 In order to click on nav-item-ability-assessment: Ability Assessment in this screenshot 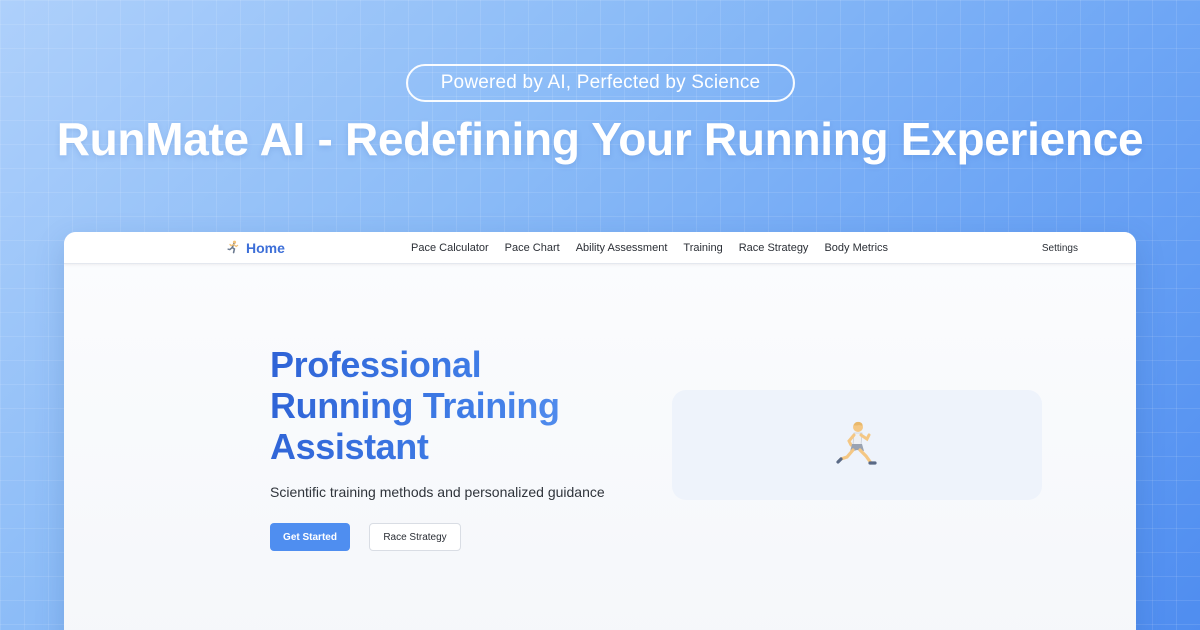, I will do `click(622, 248)`.